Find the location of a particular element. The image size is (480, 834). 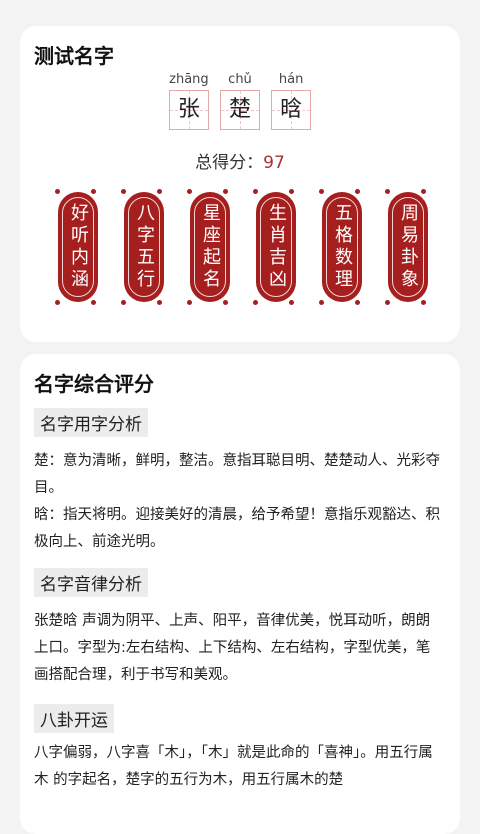

tag-frame: 周易卦象 is located at coordinates (408, 247).